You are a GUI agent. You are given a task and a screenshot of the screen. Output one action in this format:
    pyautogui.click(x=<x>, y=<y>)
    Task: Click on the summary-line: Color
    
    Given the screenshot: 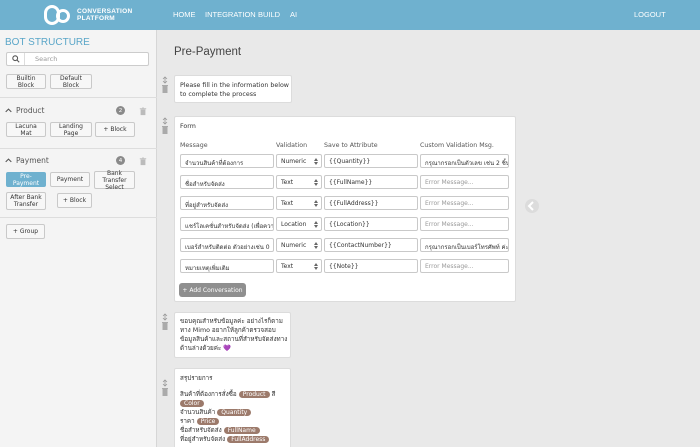 What is the action you would take?
    pyautogui.click(x=192, y=403)
    